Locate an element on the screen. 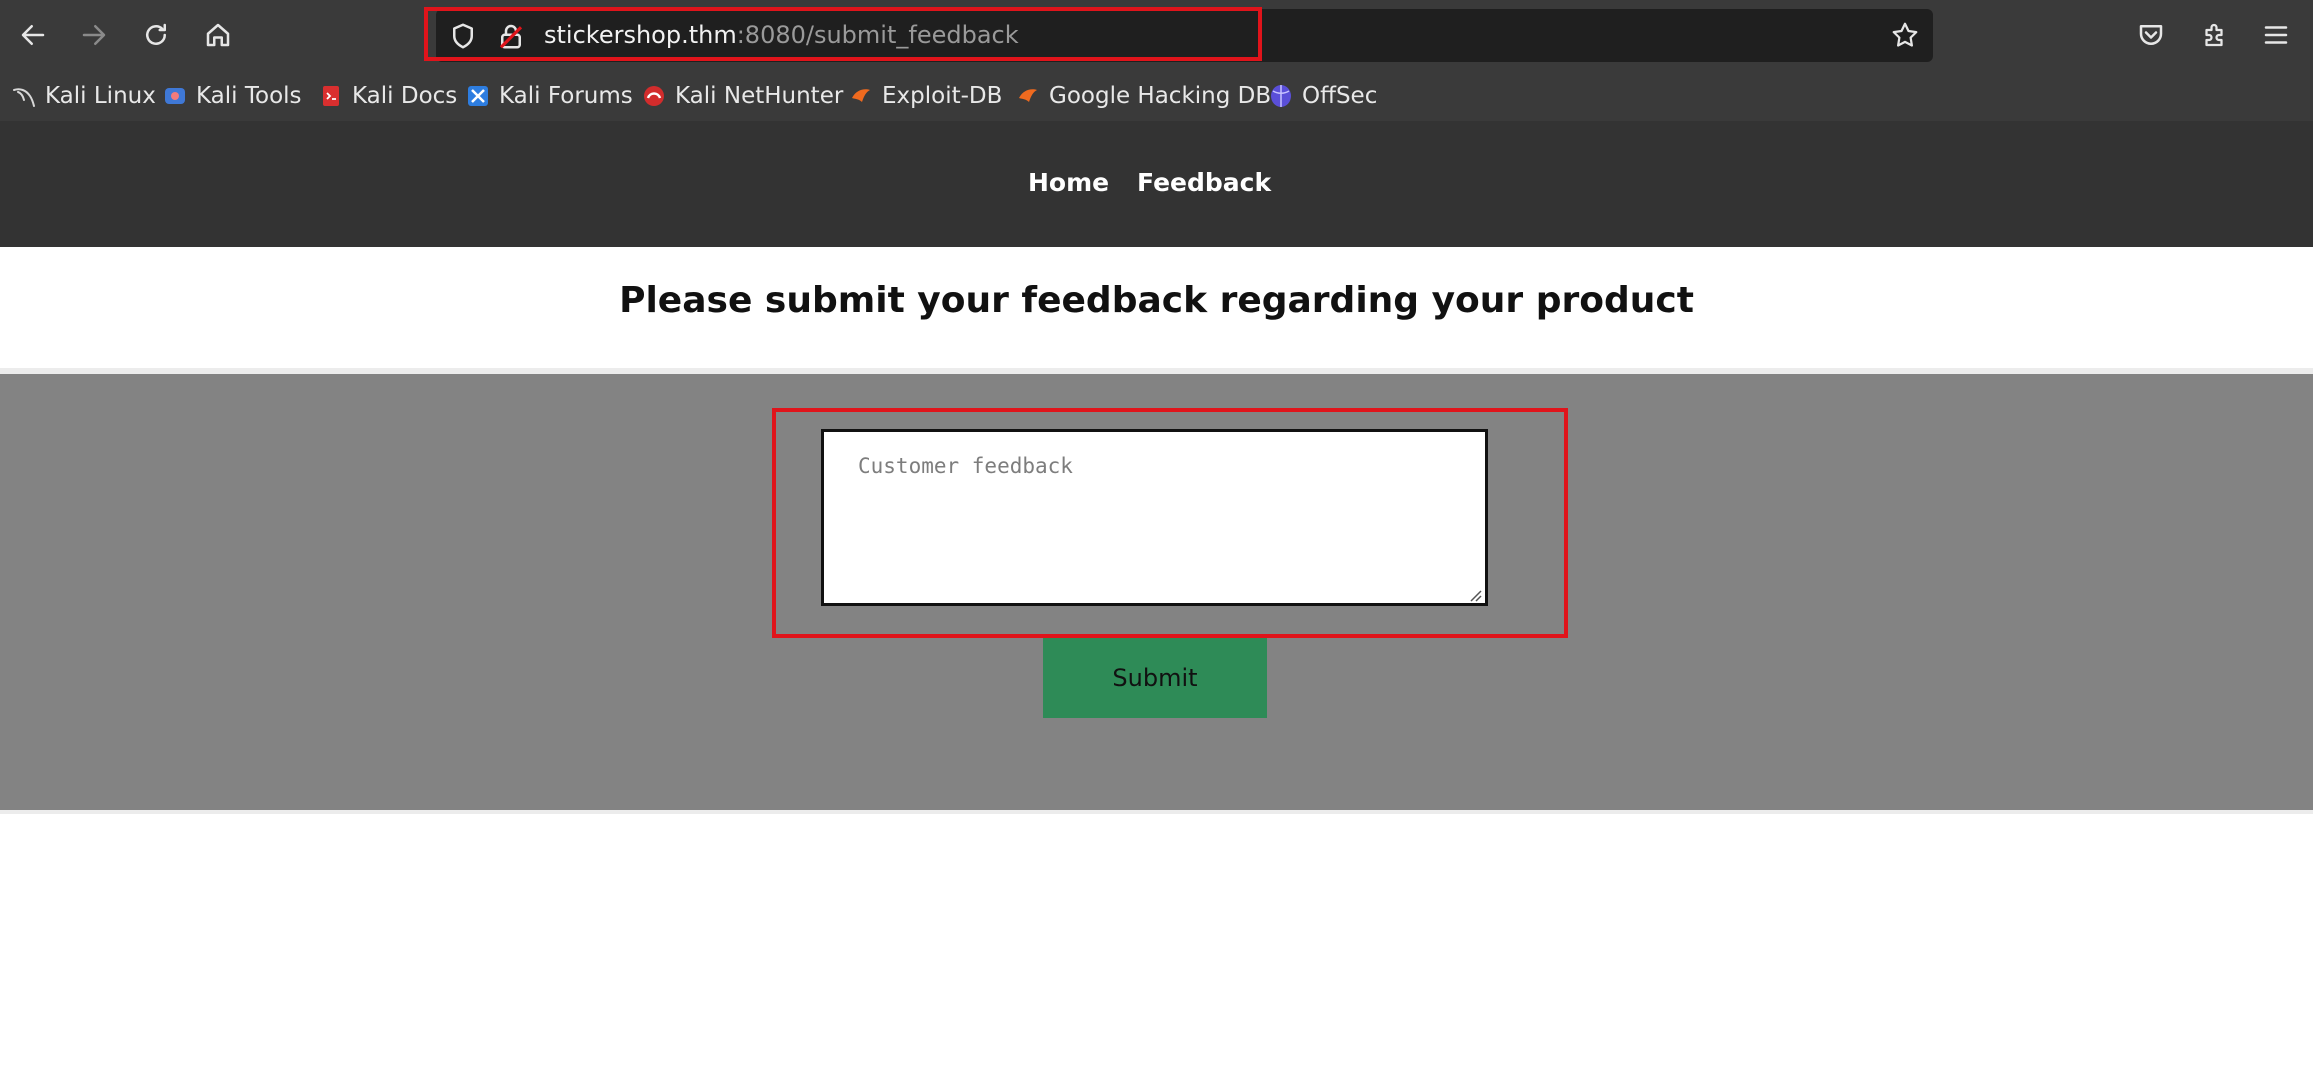 The image size is (2313, 1072). bookmark-offsec: OffSec is located at coordinates (1323, 96).